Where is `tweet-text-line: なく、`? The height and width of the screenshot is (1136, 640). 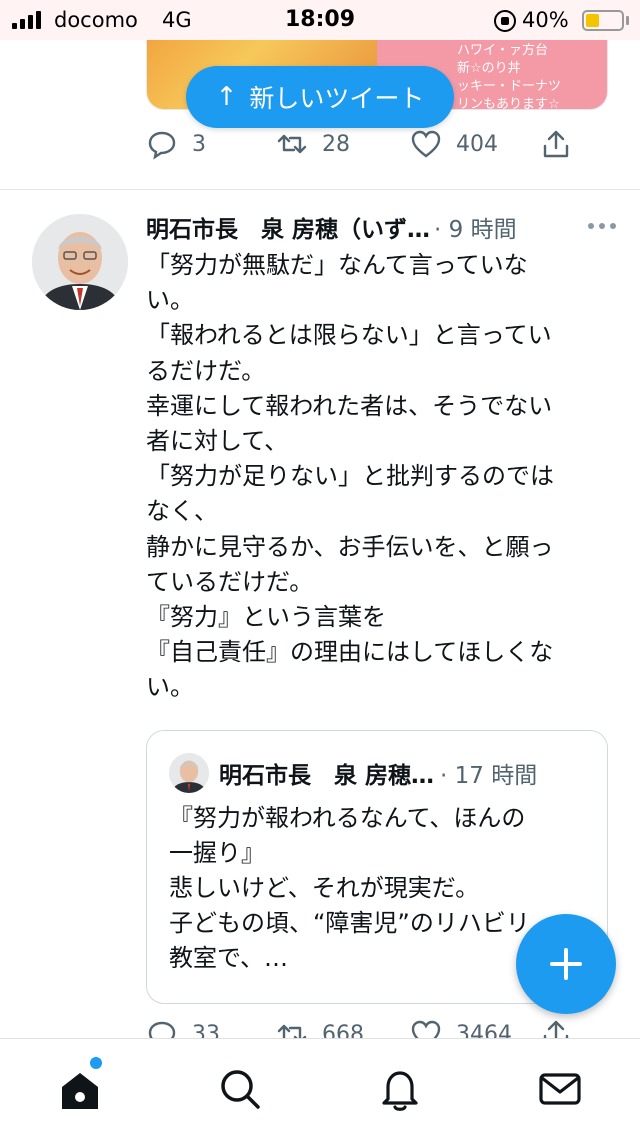 tweet-text-line: なく、 is located at coordinates (182, 511).